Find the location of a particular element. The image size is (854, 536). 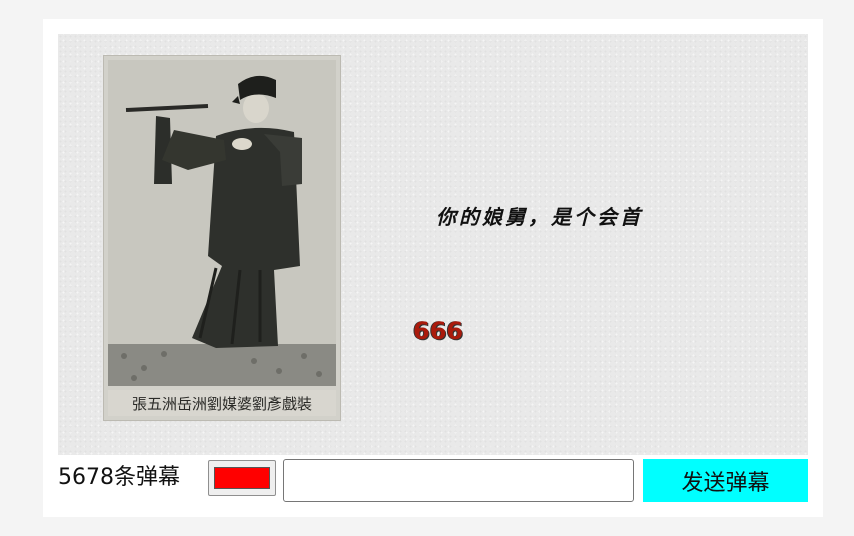

photo-caption: 張五洲岳洲劉媒婆劉彥戲裝 is located at coordinates (222, 404).